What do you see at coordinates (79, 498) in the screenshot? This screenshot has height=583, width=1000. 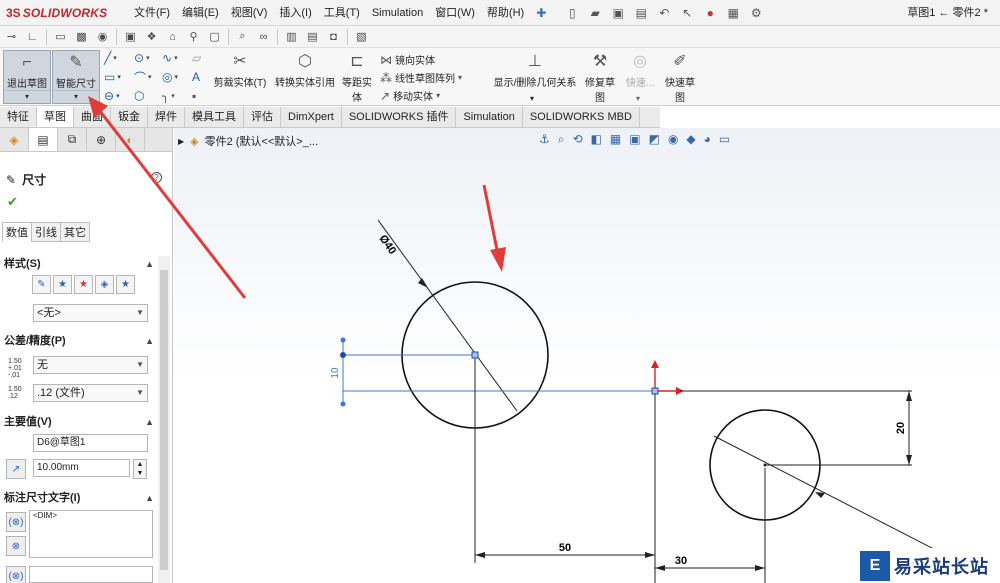 I see `dimension-text-group-header: 标注尺寸文字(I) ▲` at bounding box center [79, 498].